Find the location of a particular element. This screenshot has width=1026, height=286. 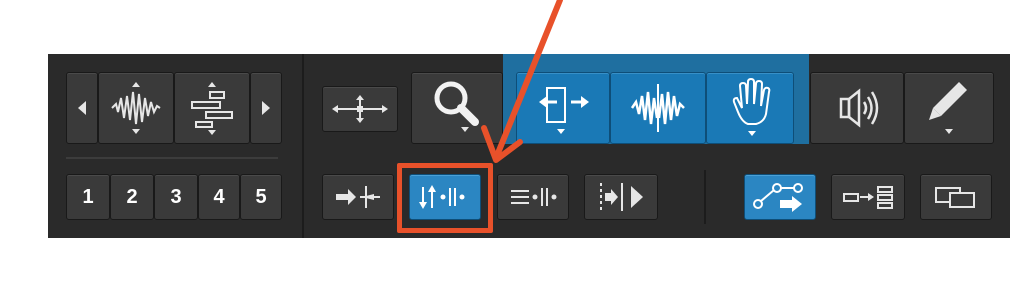

hand-icon is located at coordinates (751, 106).